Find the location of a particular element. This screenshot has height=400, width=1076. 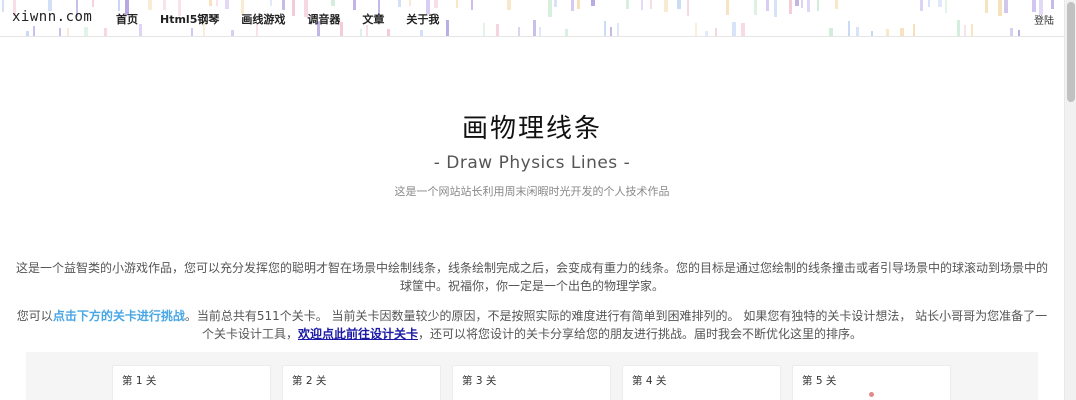

level-card-3: 第 3 关 is located at coordinates (531, 382).